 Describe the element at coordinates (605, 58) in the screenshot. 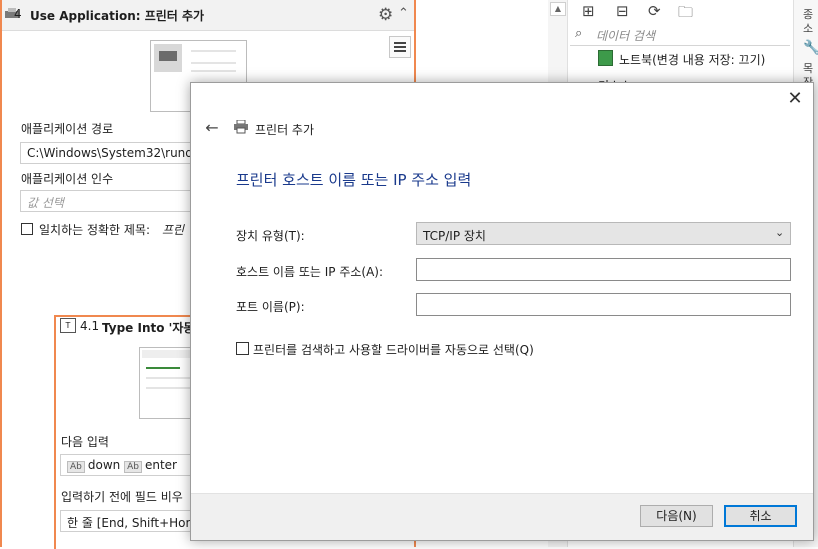

I see `excel-icon` at that location.